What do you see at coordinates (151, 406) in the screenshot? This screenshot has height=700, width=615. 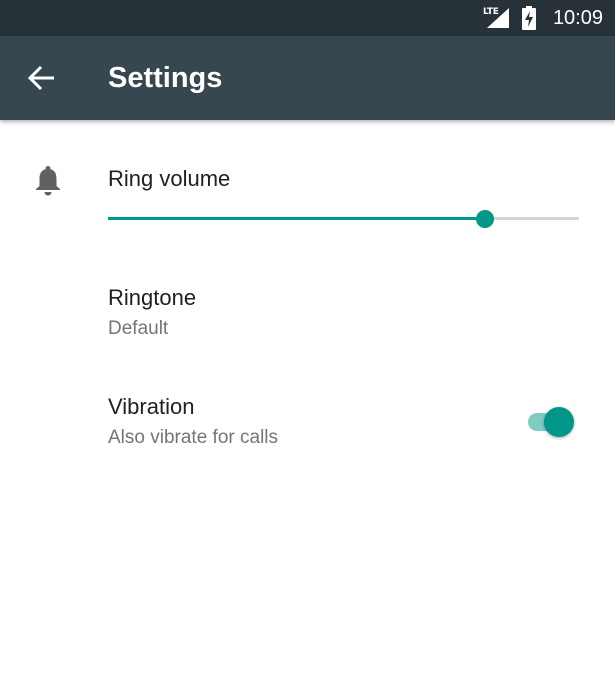 I see `vibration-label: Vibration` at bounding box center [151, 406].